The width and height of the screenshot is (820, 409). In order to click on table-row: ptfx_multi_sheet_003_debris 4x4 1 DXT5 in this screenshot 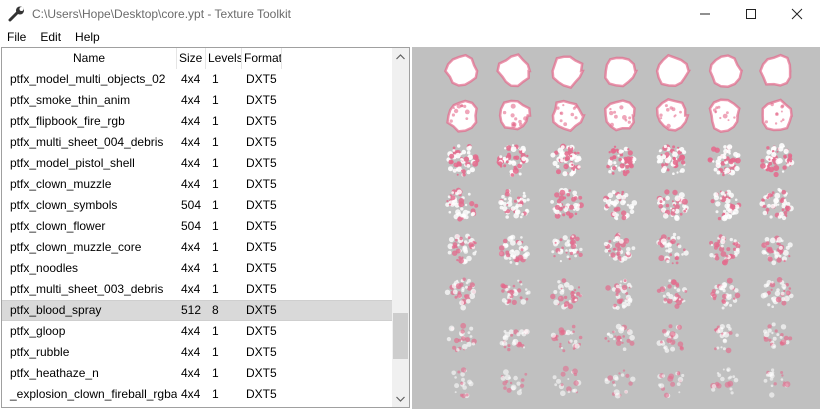, I will do `click(197, 289)`.